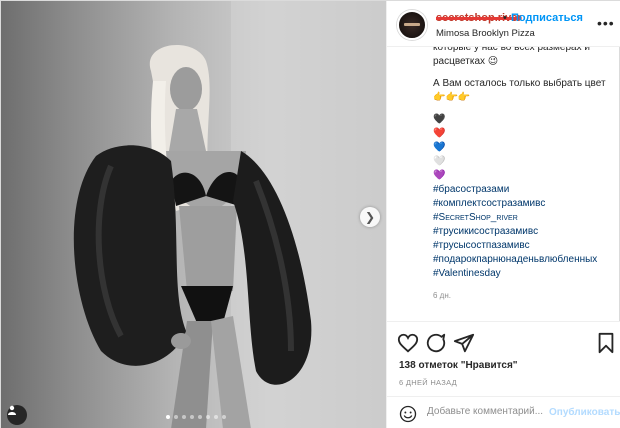 The width and height of the screenshot is (620, 428). I want to click on hashtag-link: #трусикисостразамивс, so click(522, 232).